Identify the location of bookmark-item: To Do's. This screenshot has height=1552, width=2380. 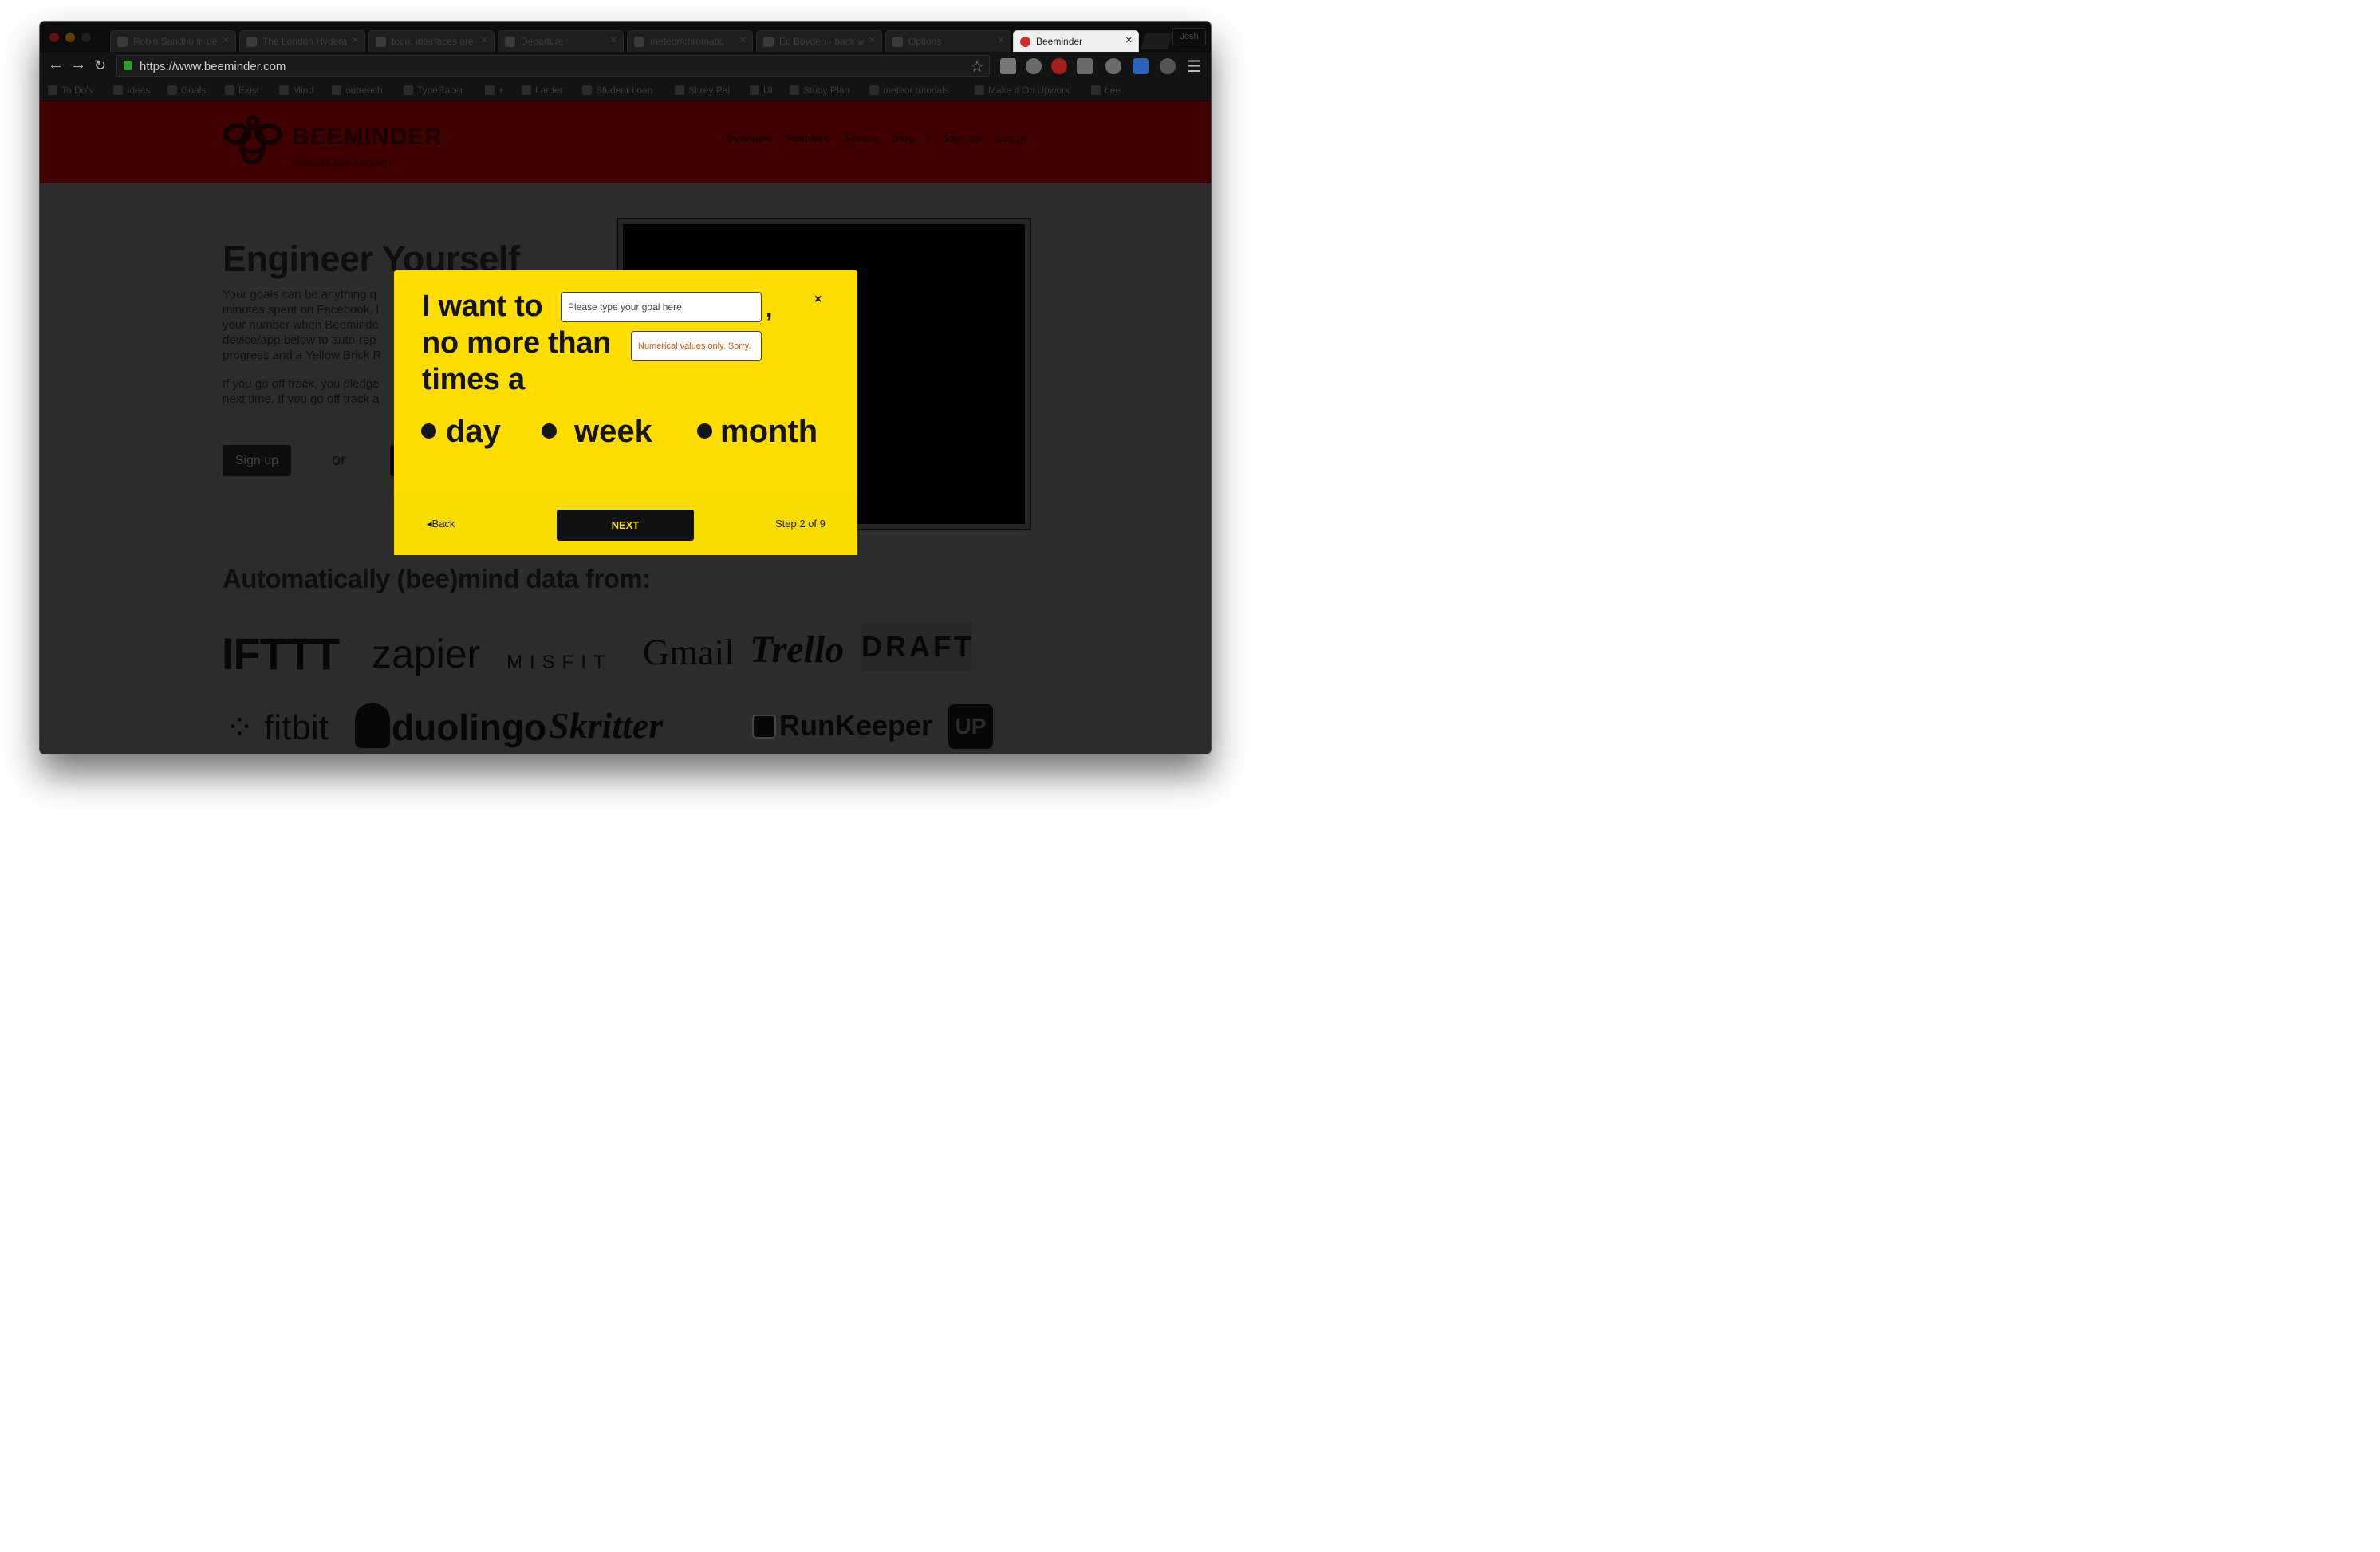
(70, 90).